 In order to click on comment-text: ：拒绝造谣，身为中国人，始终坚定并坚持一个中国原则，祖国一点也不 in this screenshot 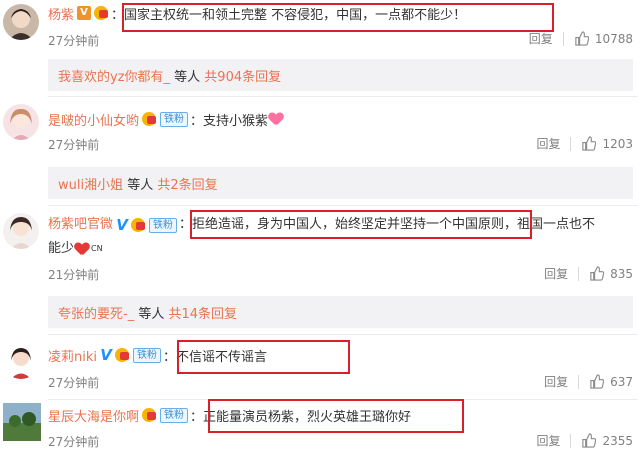, I will do `click(387, 224)`.